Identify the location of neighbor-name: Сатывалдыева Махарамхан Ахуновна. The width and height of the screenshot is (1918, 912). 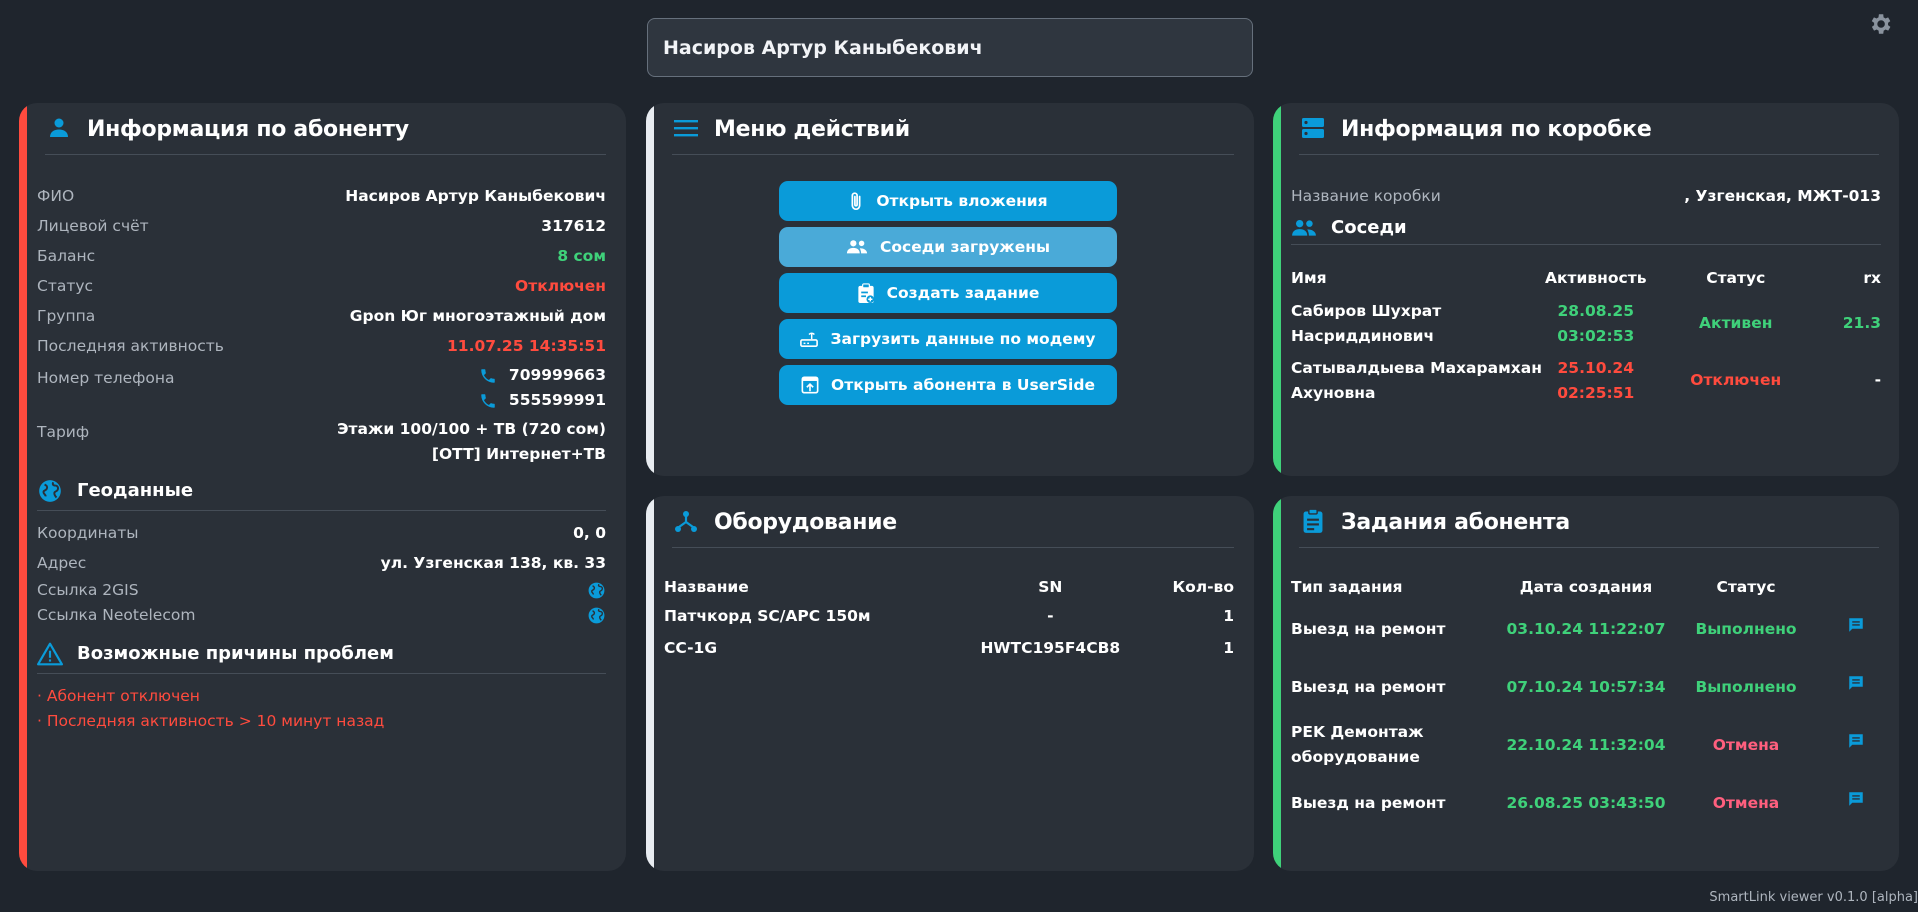
(1416, 380).